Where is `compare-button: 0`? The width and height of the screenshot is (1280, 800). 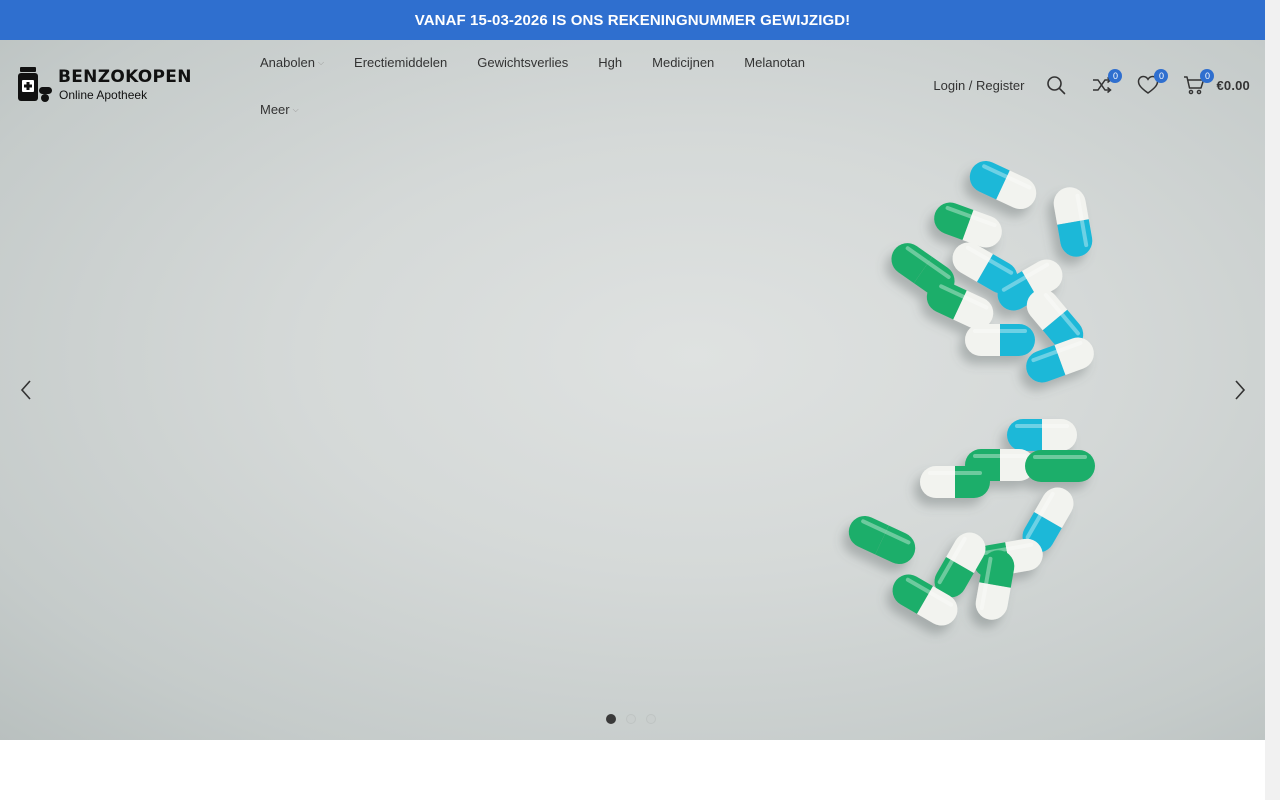
compare-button: 0 is located at coordinates (1106, 83).